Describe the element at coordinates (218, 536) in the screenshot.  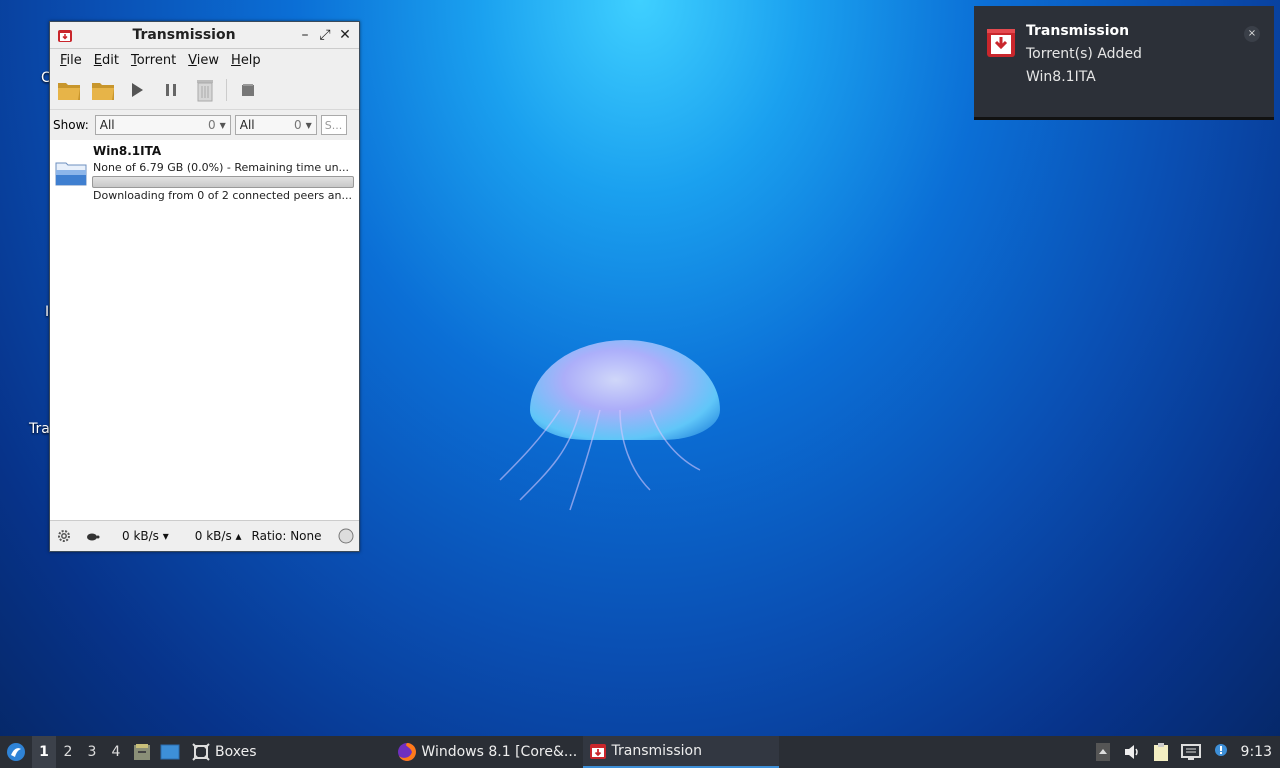
I see `upload-speed: 0 kB/s ▴` at that location.